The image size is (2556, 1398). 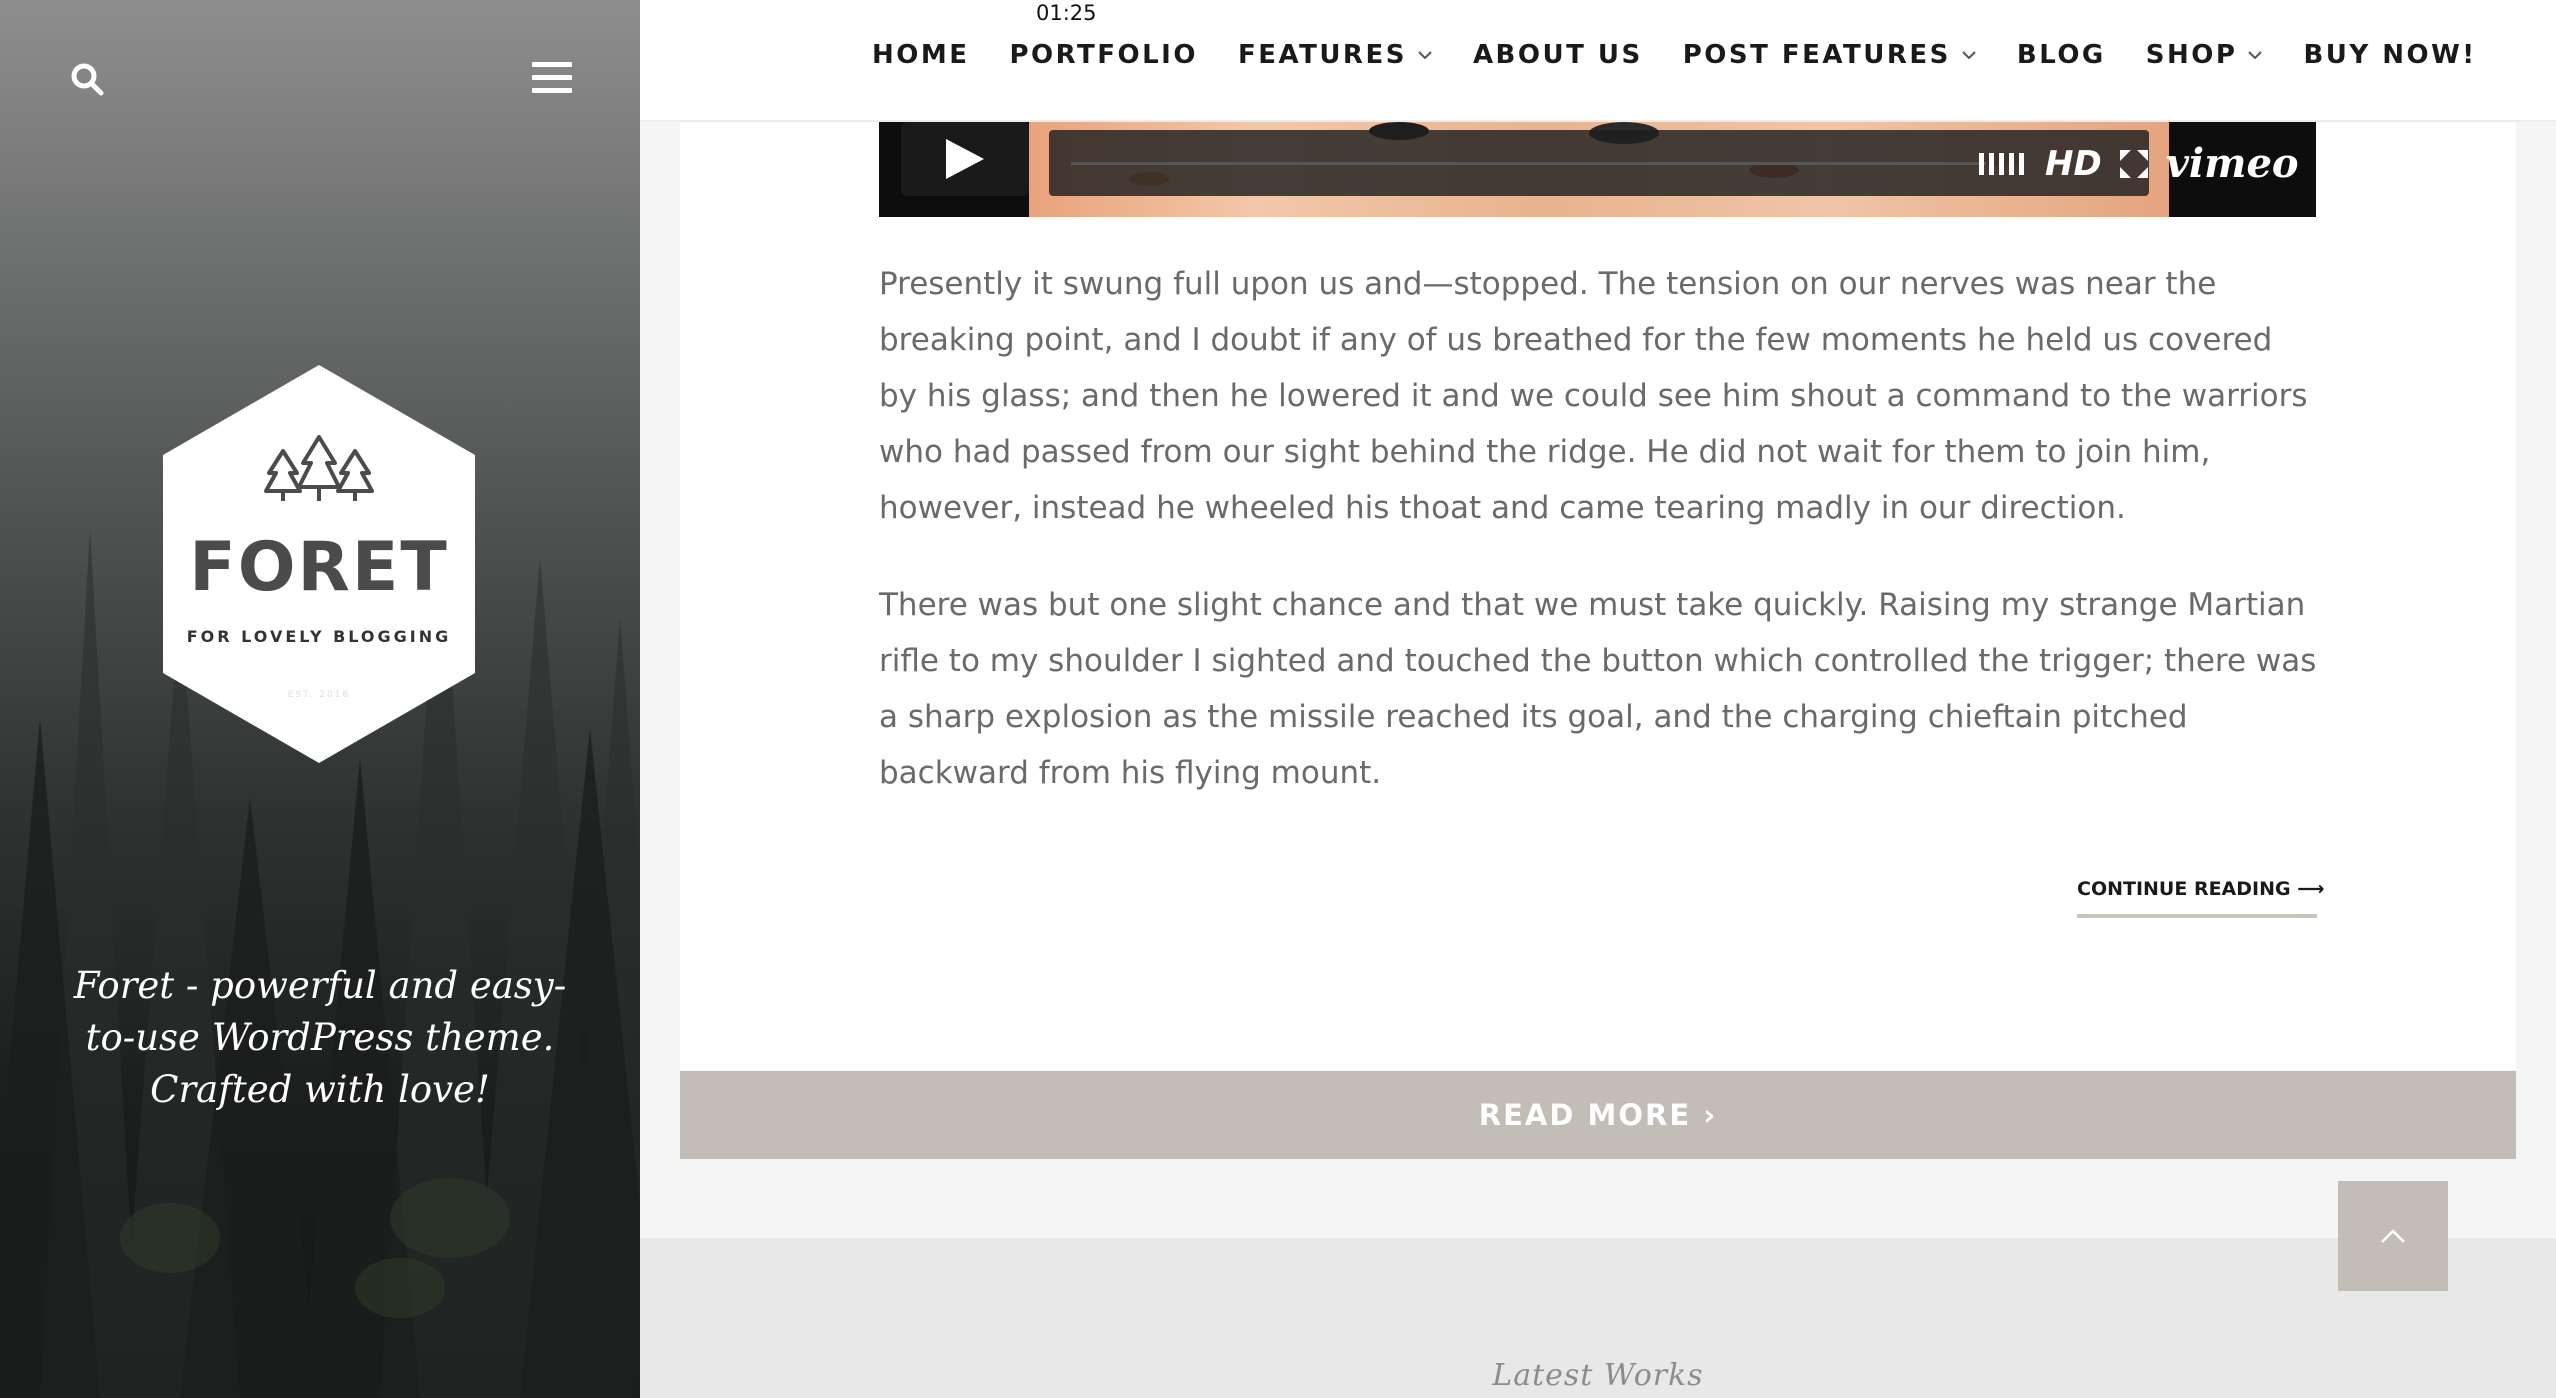 I want to click on nav-label: FEATURES, so click(x=1322, y=55).